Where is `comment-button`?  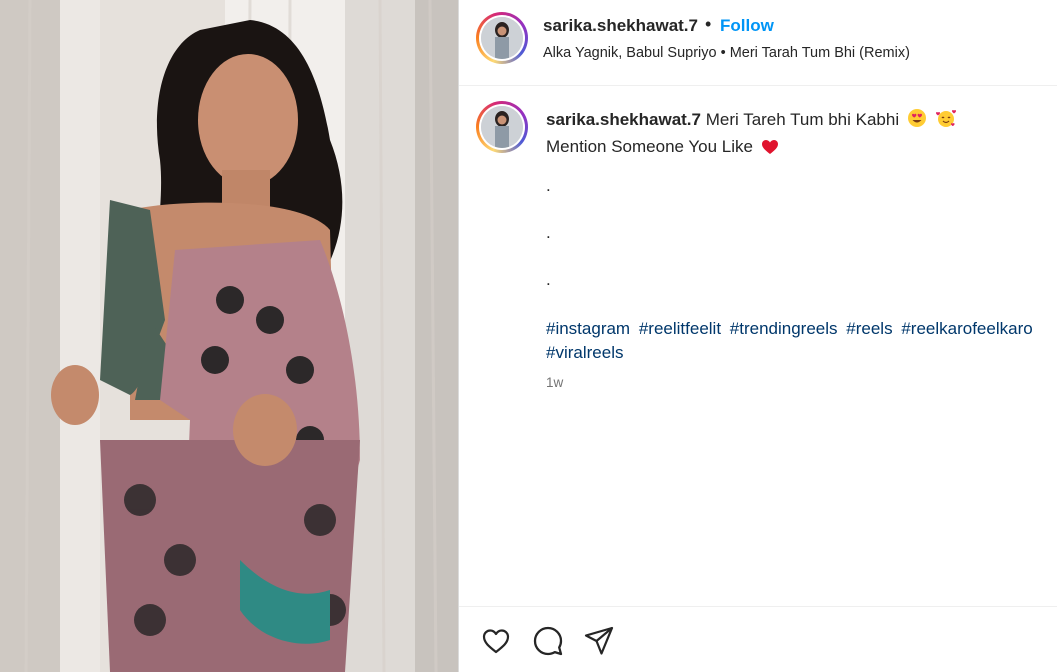
comment-button is located at coordinates (549, 642).